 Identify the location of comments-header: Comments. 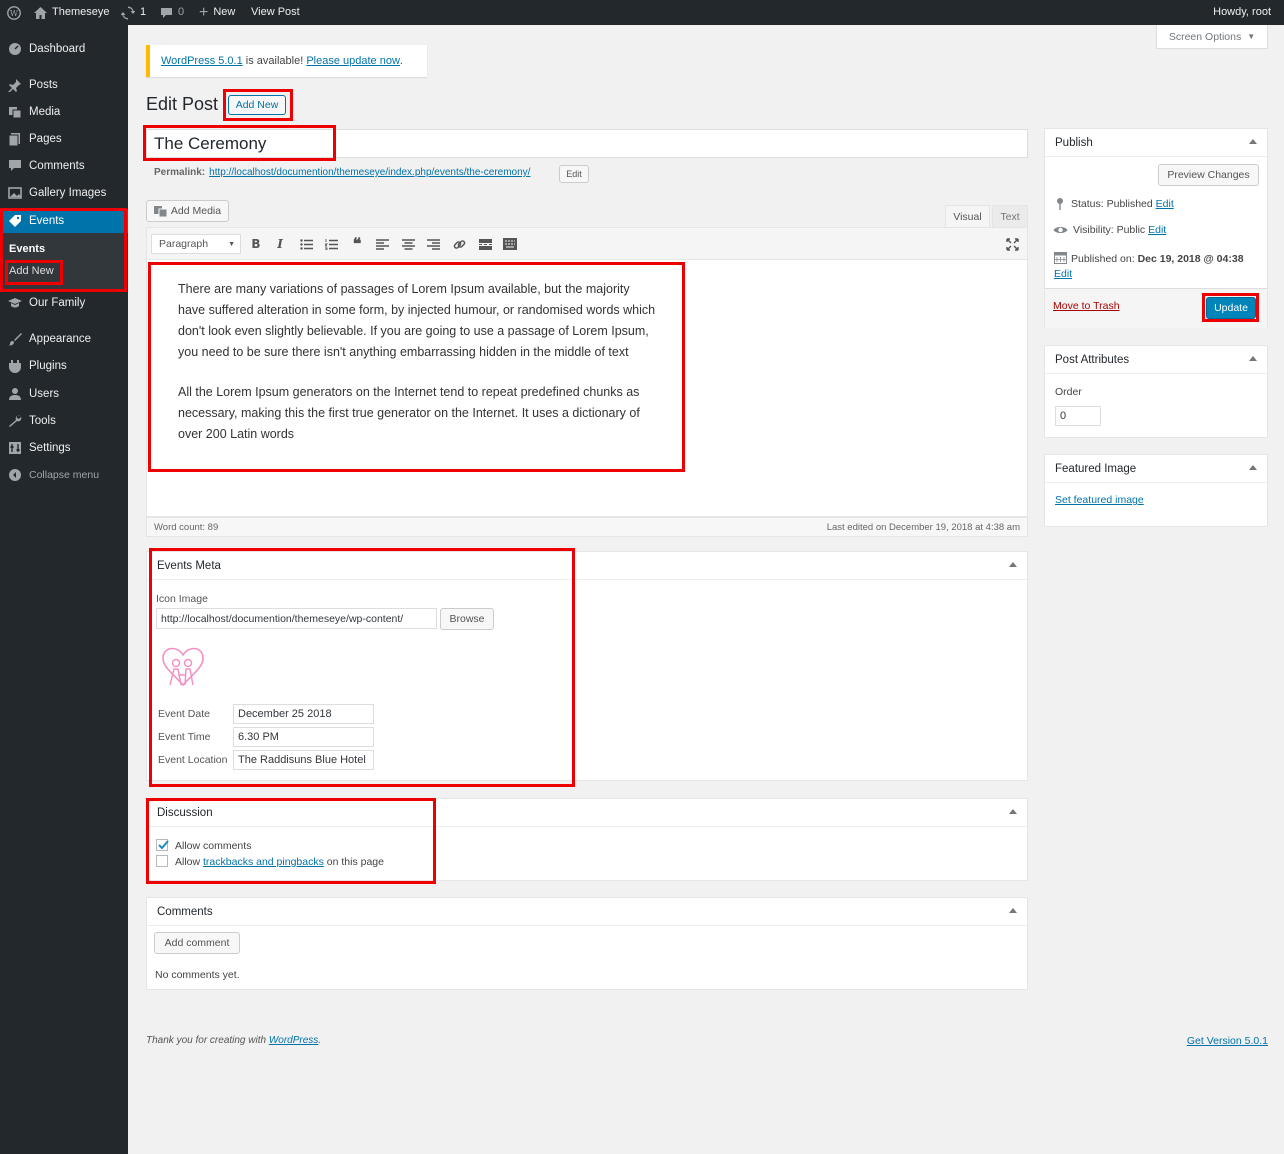
(587, 912).